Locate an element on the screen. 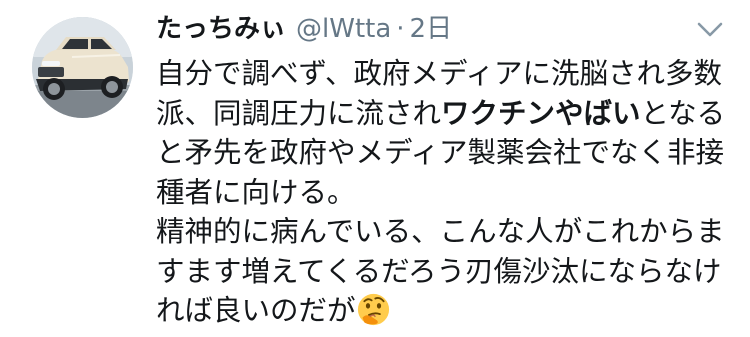 This screenshot has height=337, width=750. timestamp: 2日 is located at coordinates (431, 29).